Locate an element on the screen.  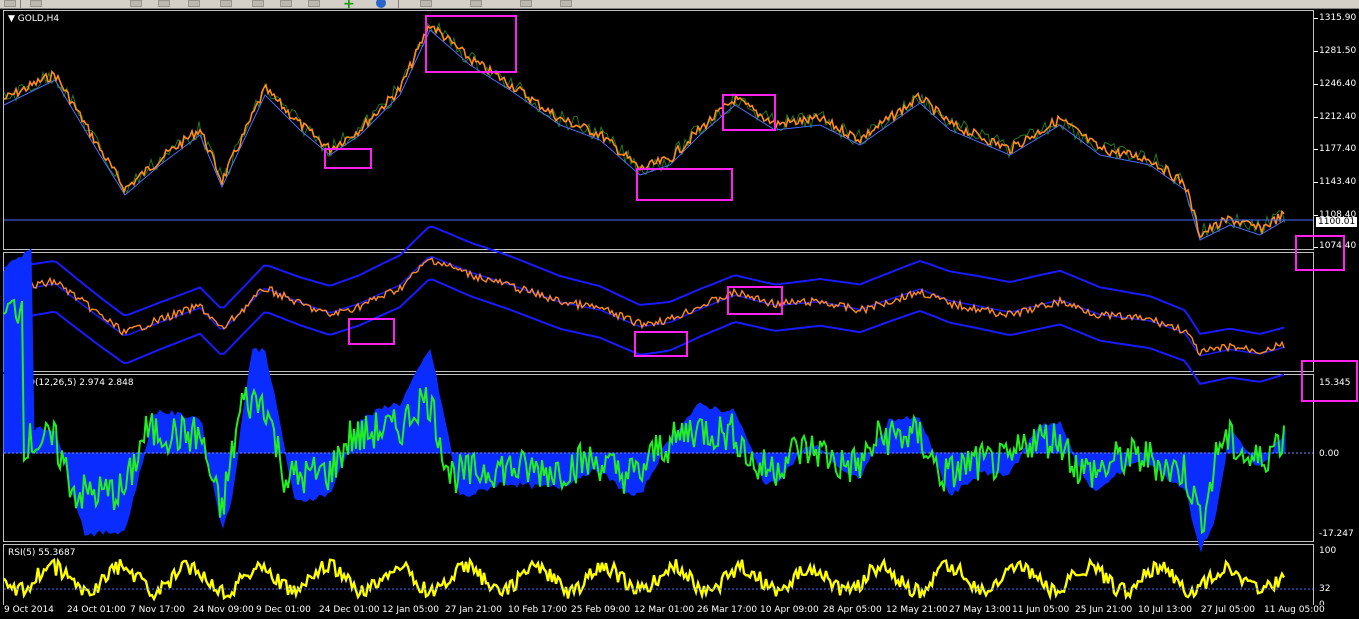
time-axis-label: 27 May 13:00 is located at coordinates (980, 610).